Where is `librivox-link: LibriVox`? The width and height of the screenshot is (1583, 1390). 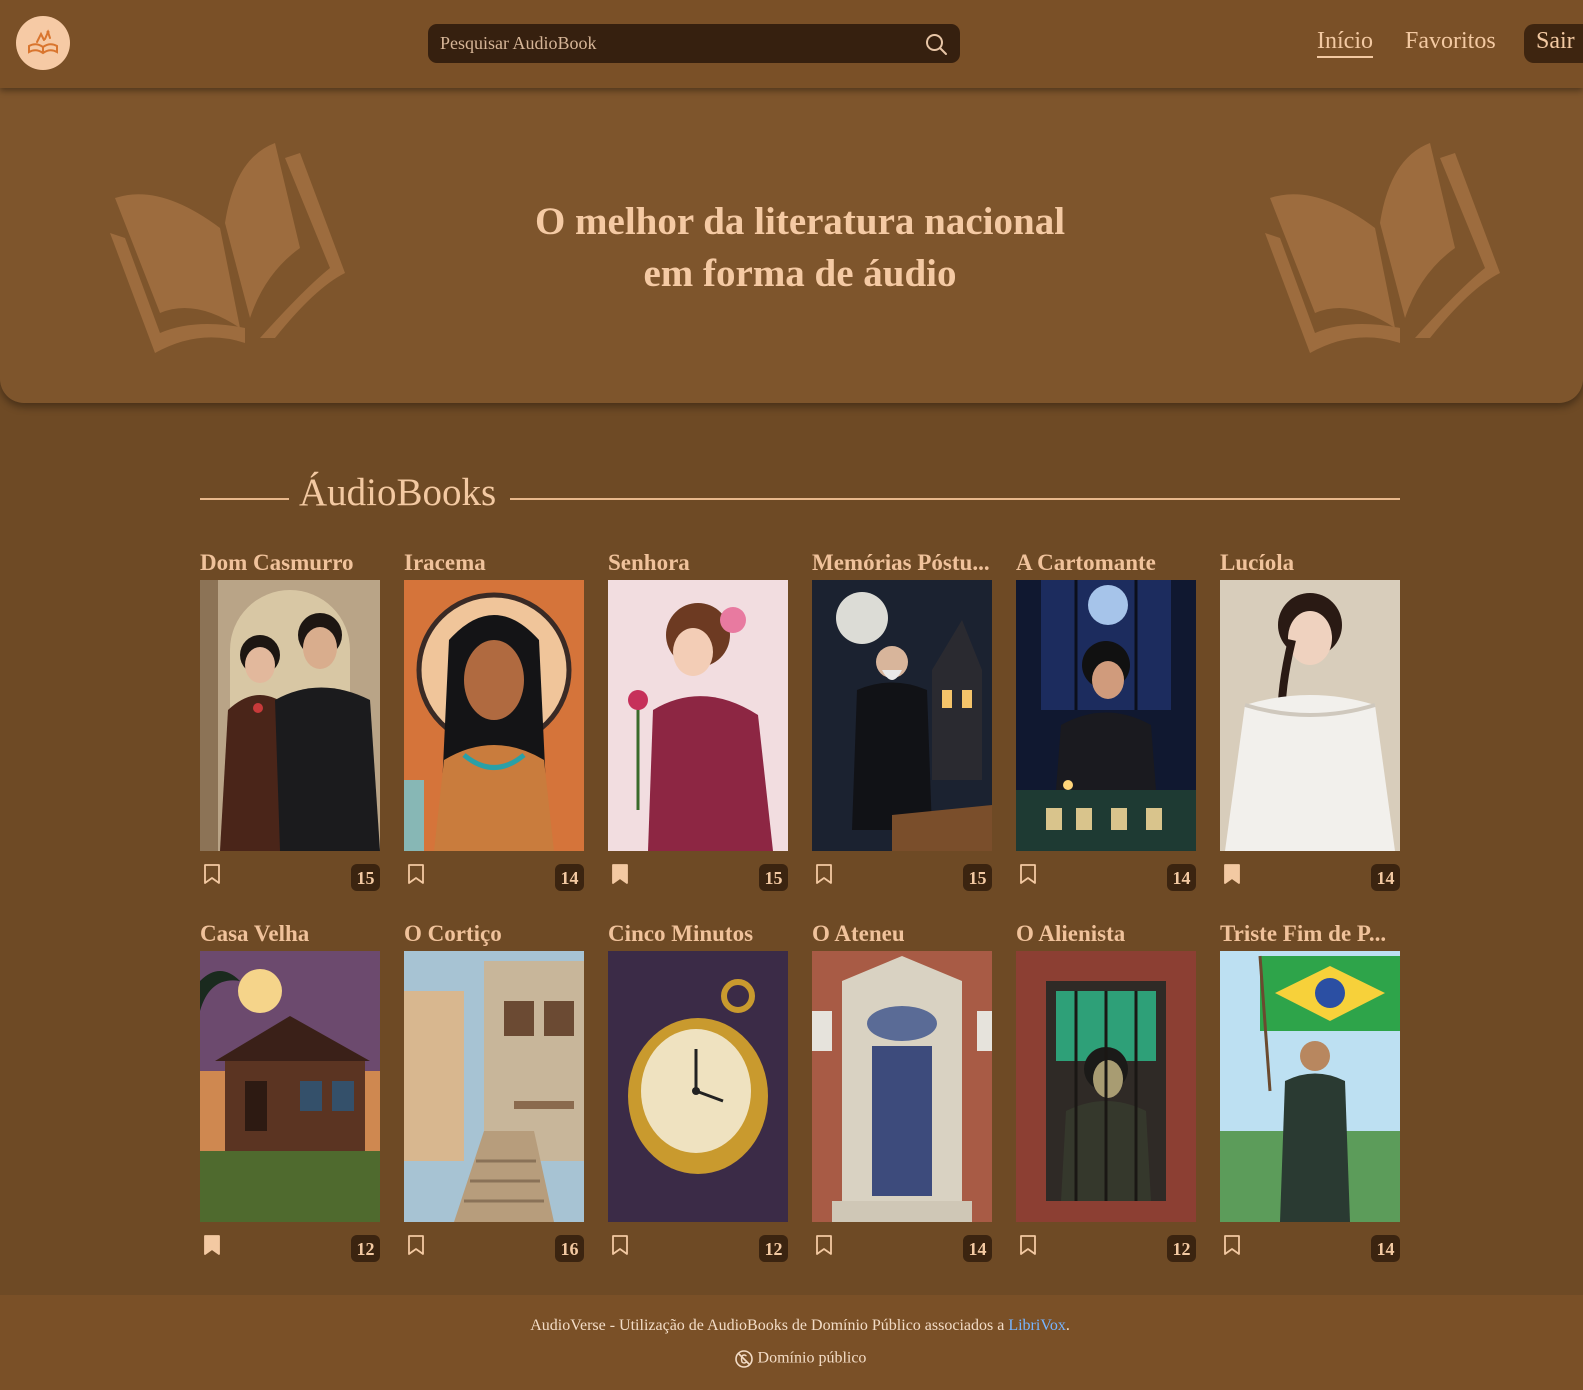 librivox-link: LibriVox is located at coordinates (1036, 1325).